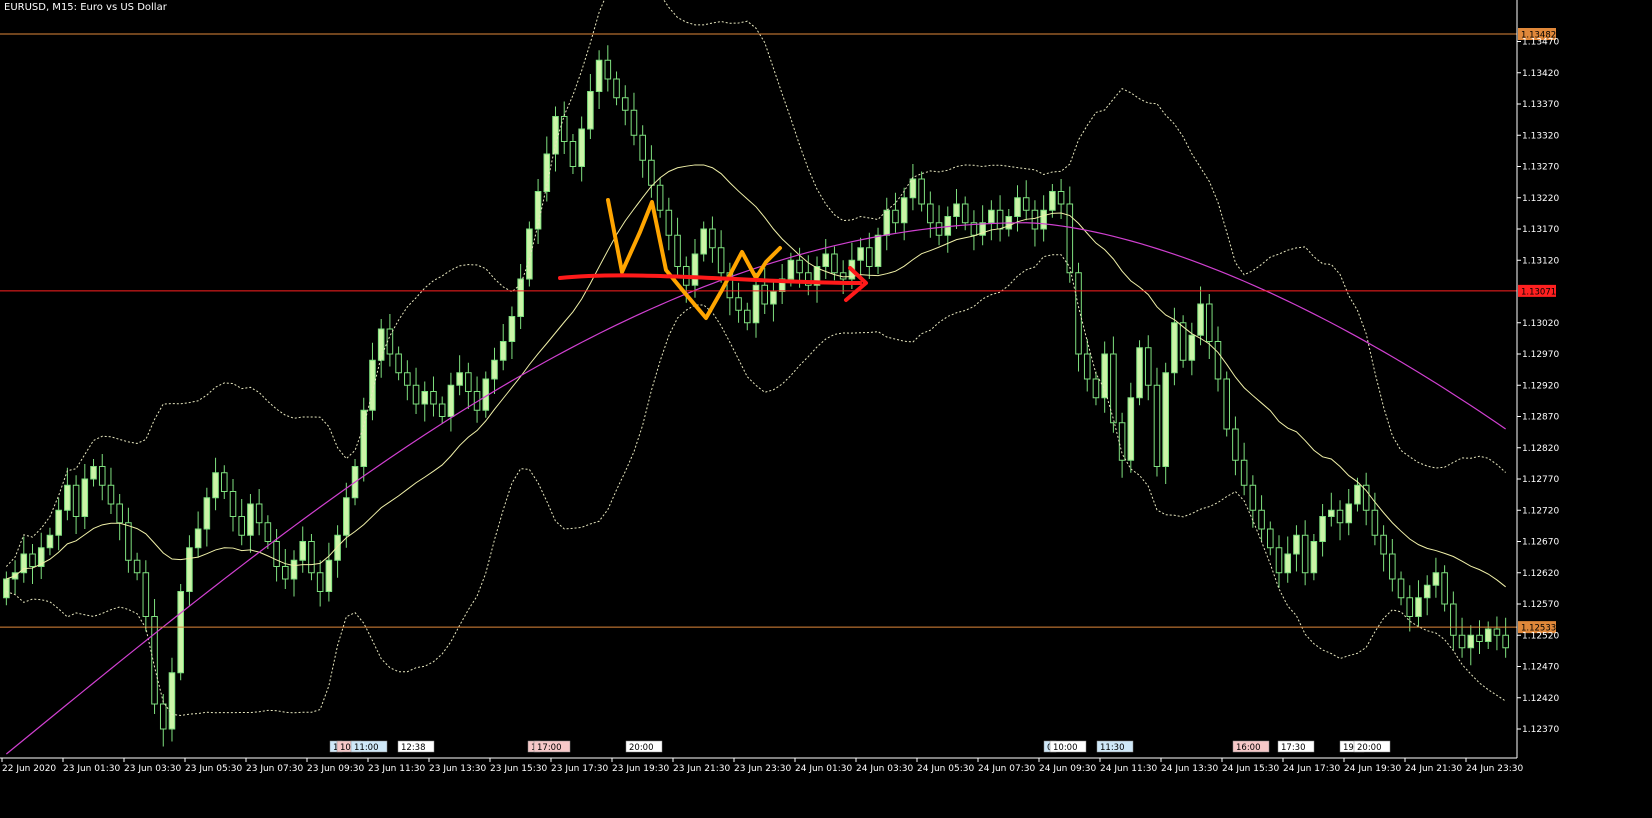 Image resolution: width=1652 pixels, height=818 pixels. I want to click on x-tick-label: 24 Jun 07:30, so click(1006, 769).